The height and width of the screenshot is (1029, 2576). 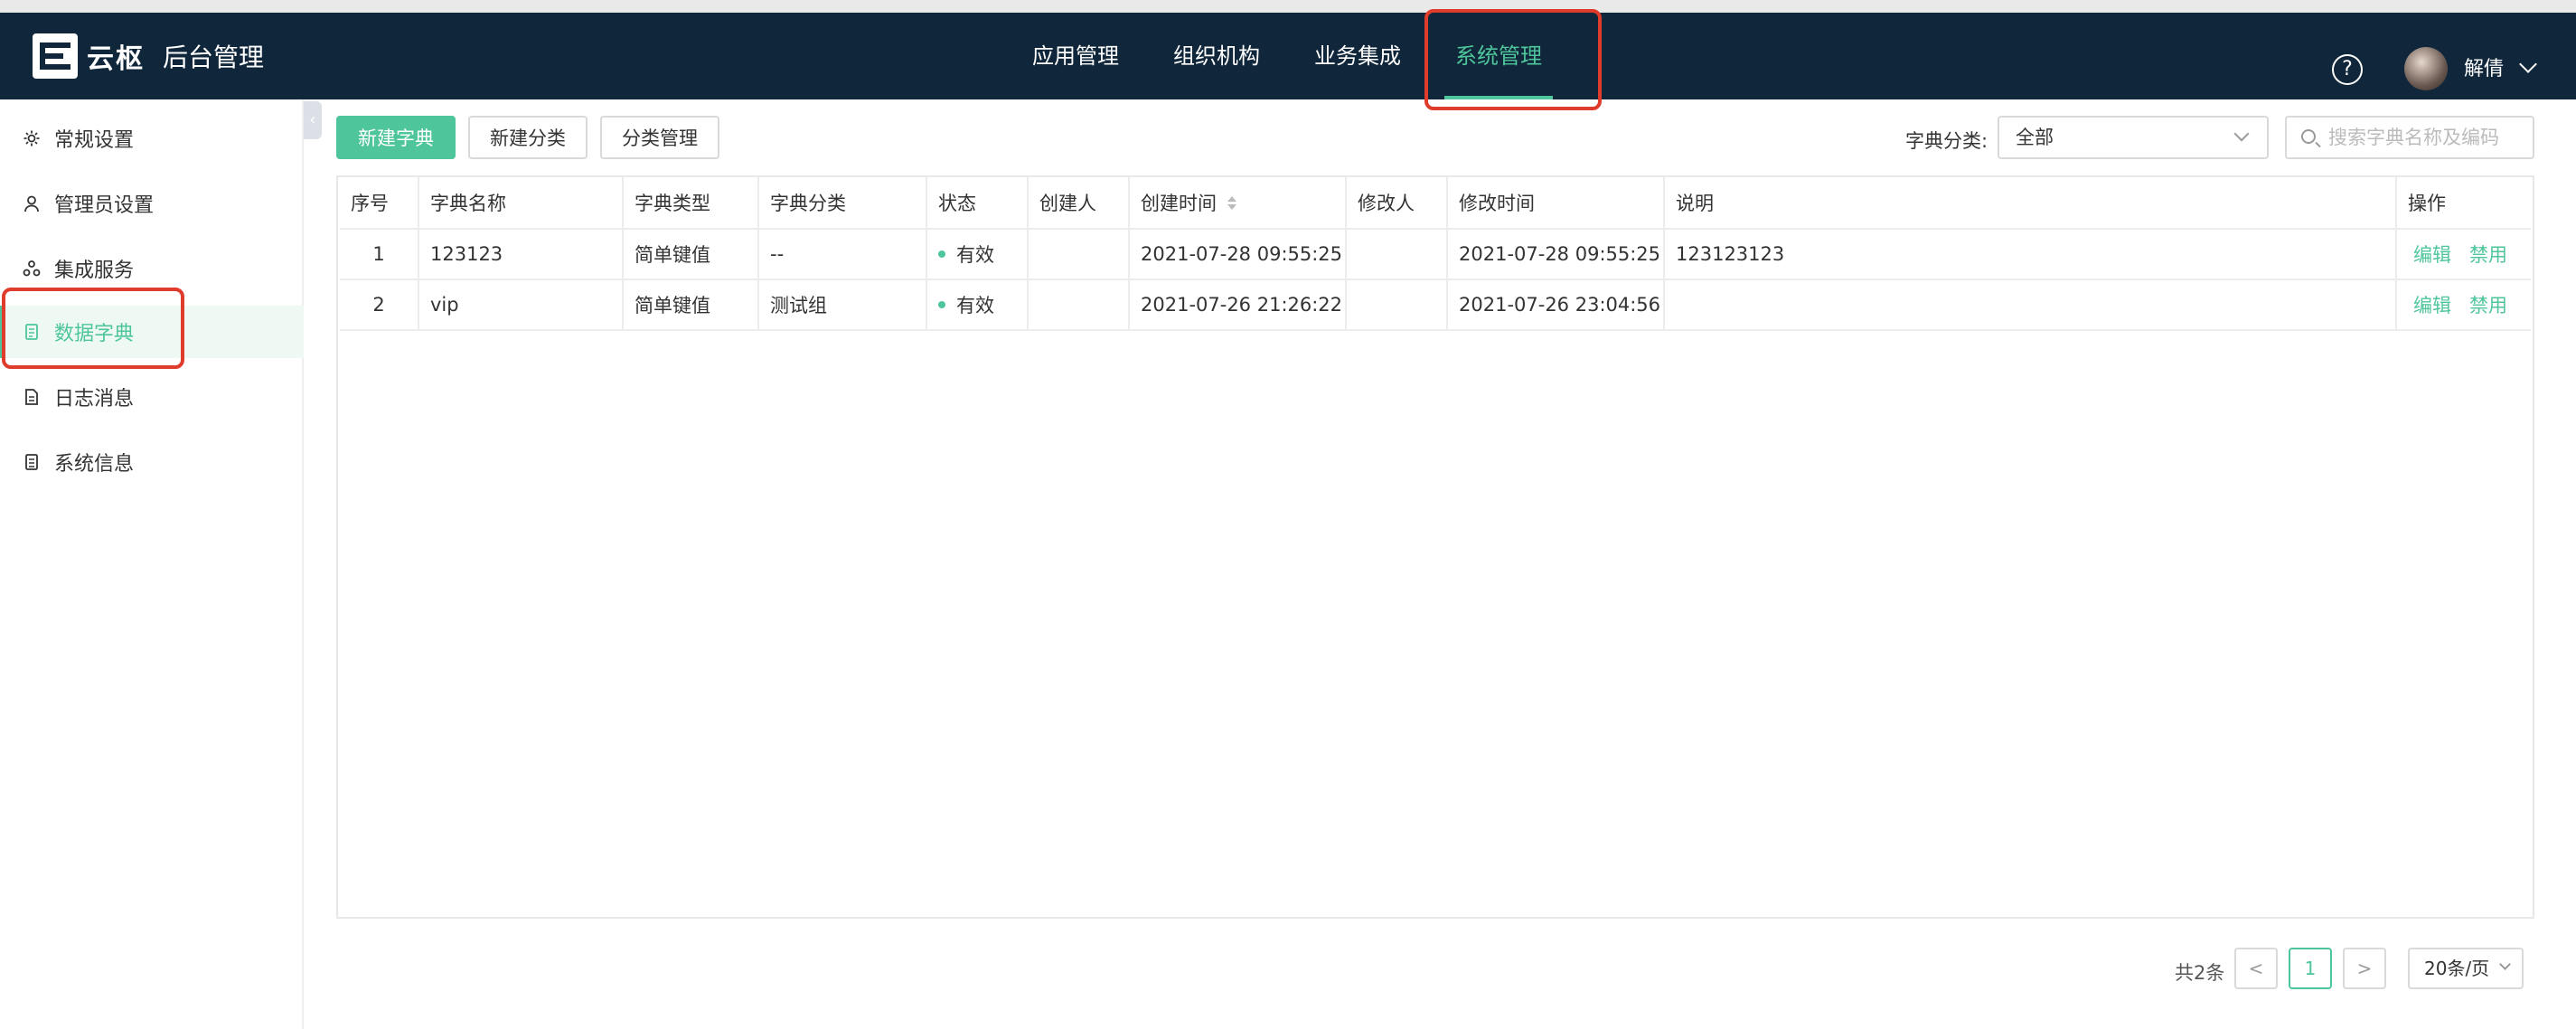 I want to click on cluster-icon, so click(x=32, y=268).